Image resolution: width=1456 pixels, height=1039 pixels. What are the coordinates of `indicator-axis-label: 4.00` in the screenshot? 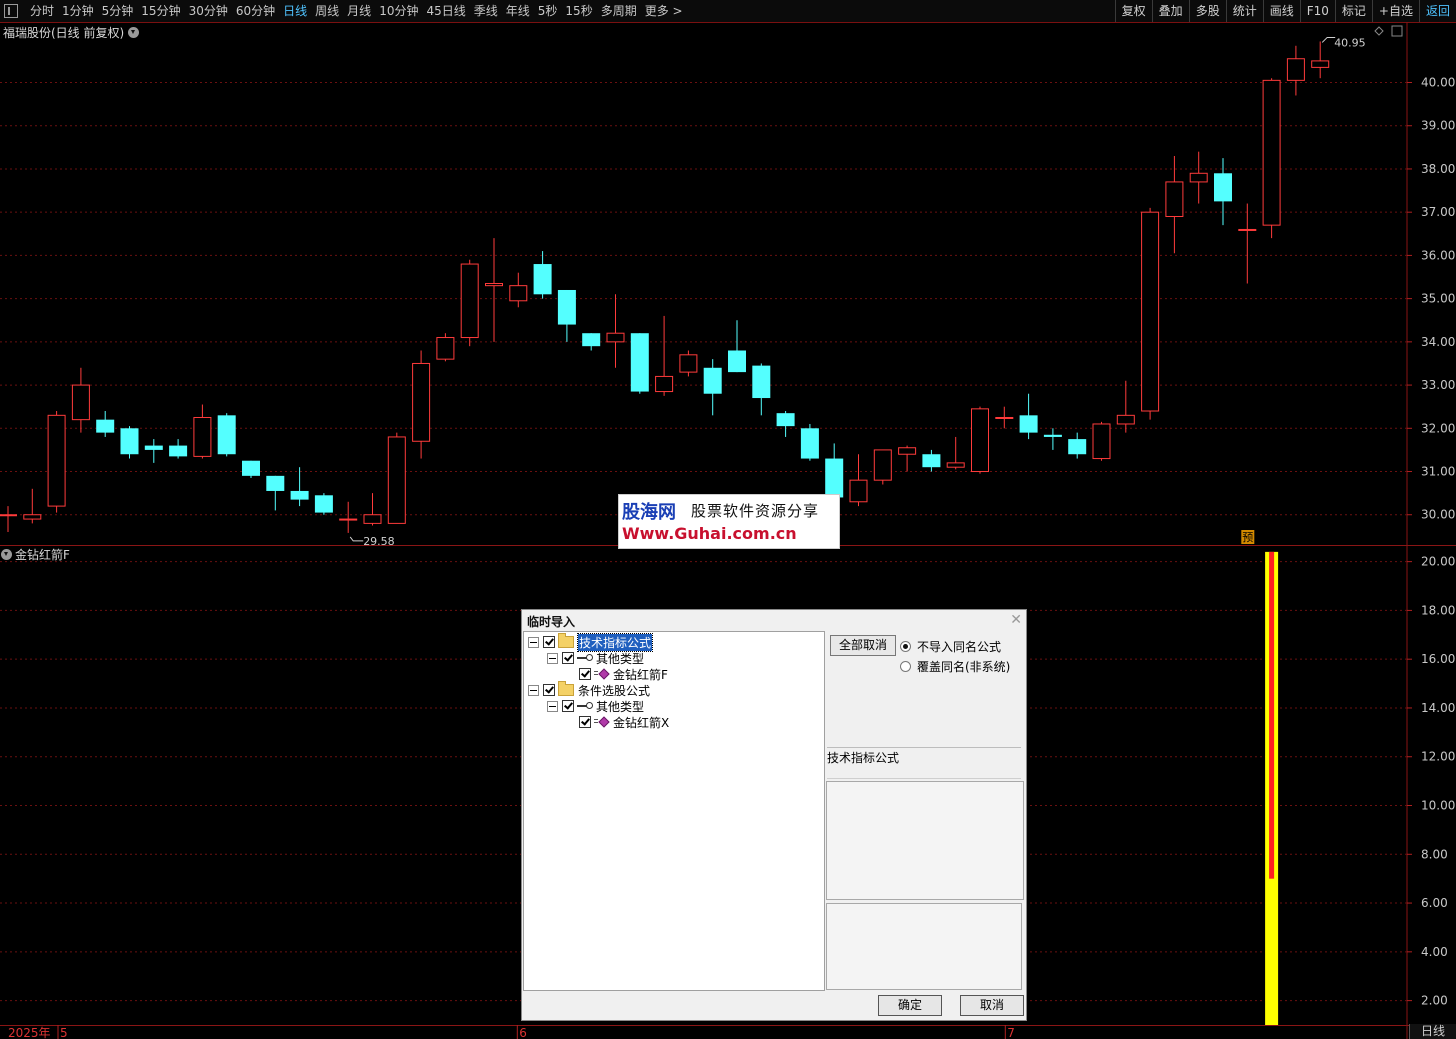 It's located at (1434, 952).